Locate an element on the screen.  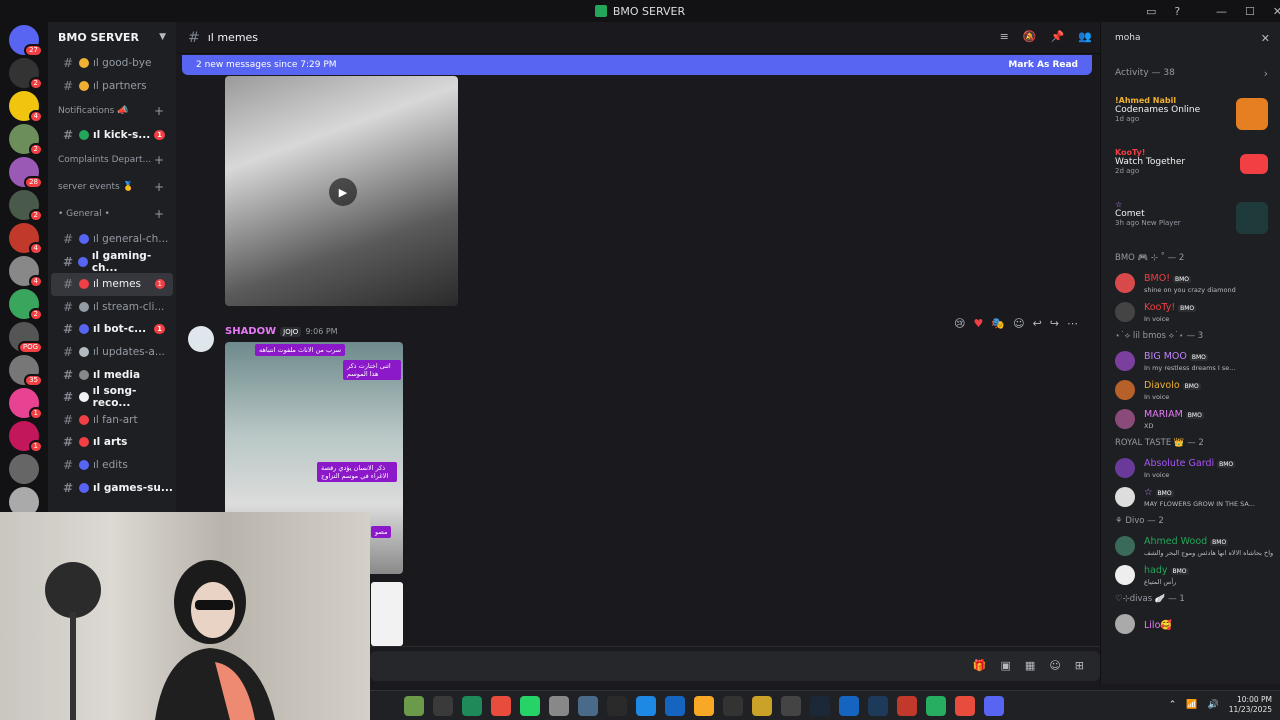
maximize-button: ☐ is located at coordinates (1250, 11).